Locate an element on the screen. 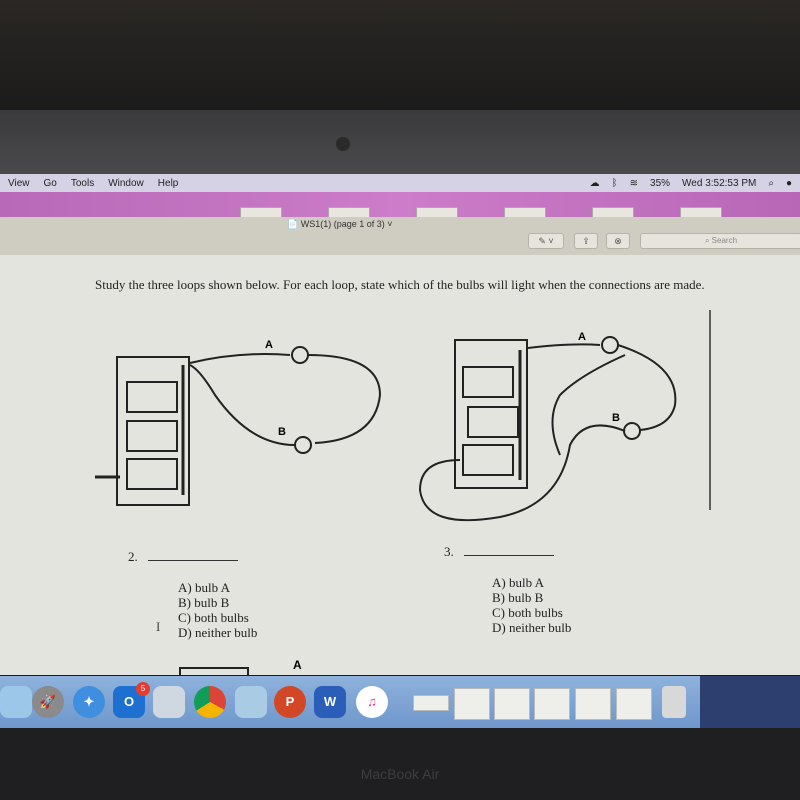 The height and width of the screenshot is (800, 800). photos-icon is located at coordinates (251, 702).